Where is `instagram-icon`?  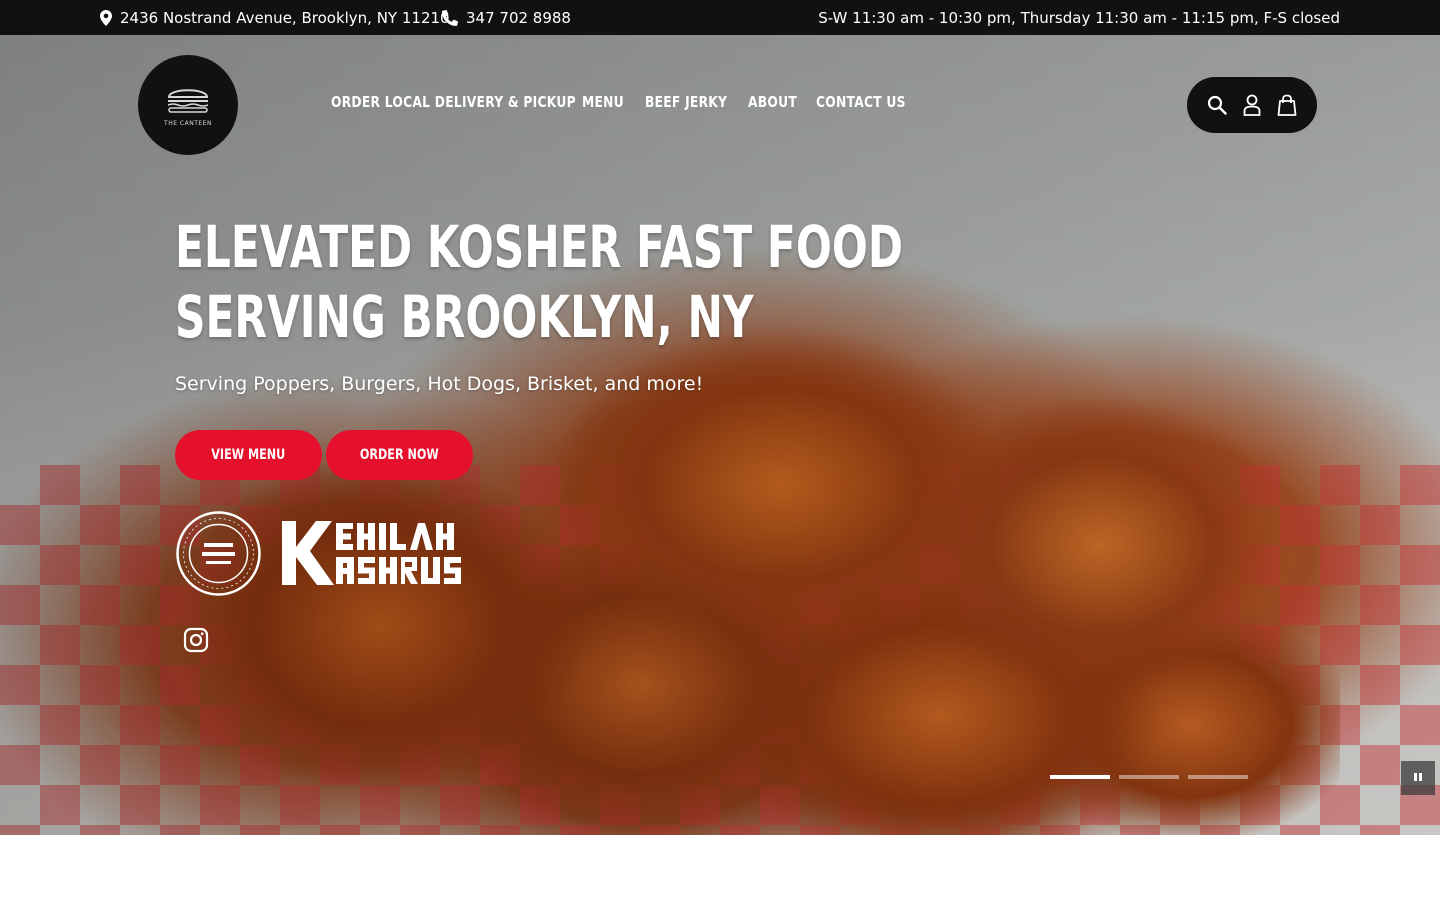
instagram-icon is located at coordinates (196, 640).